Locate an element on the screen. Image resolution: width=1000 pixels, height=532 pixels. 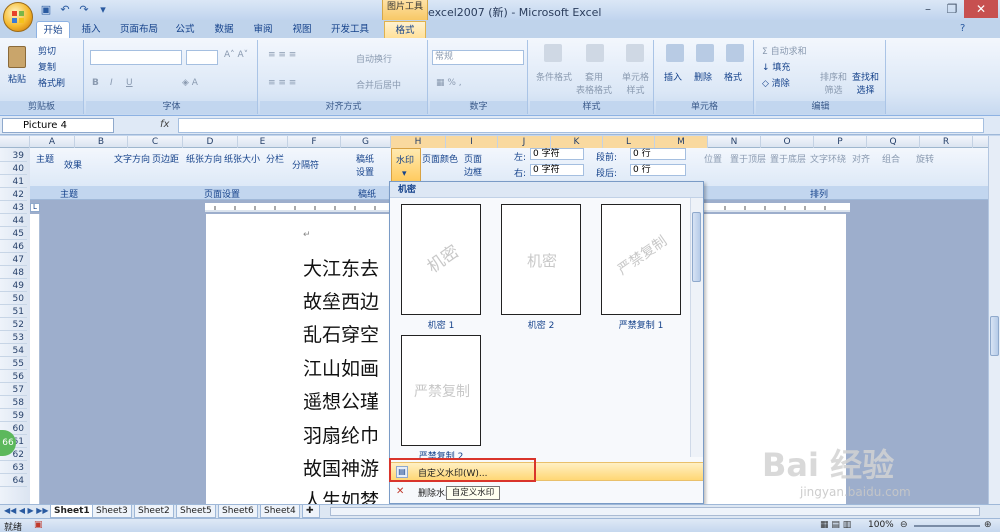
cell-style-button: 单元格 样式 is located at coordinates (635, 83).